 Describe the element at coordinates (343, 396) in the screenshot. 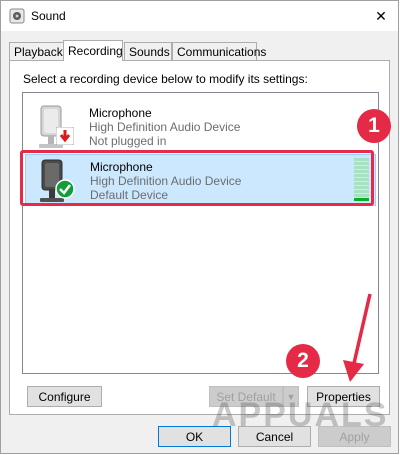

I see `button-label: Properties` at that location.